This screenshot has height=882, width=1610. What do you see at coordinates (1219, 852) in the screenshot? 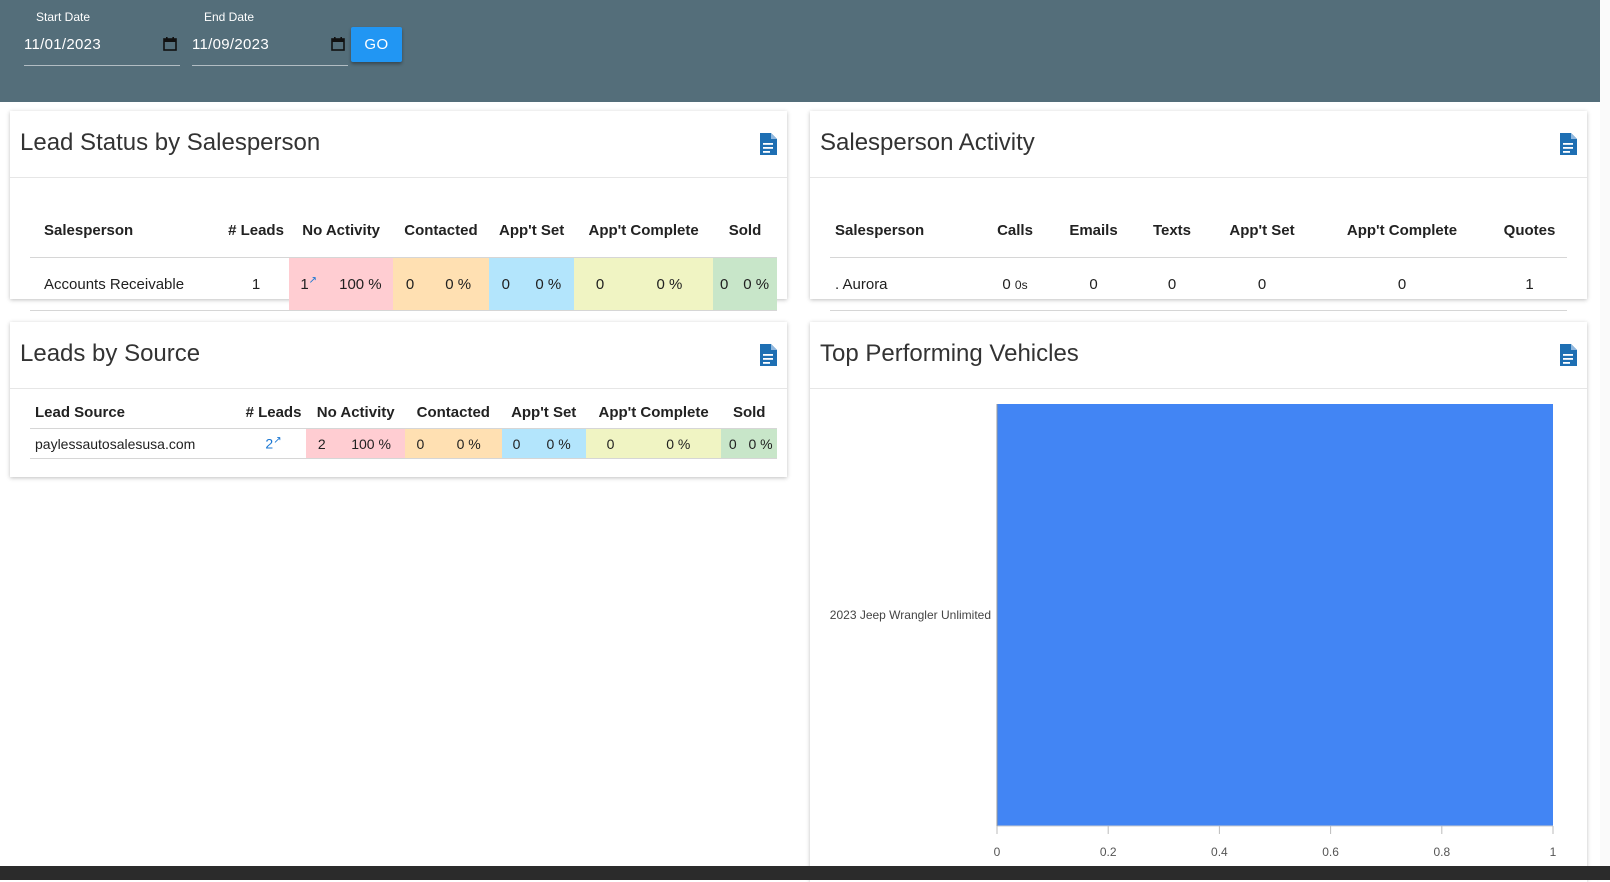
I see `x-tick-label: 0.4` at bounding box center [1219, 852].